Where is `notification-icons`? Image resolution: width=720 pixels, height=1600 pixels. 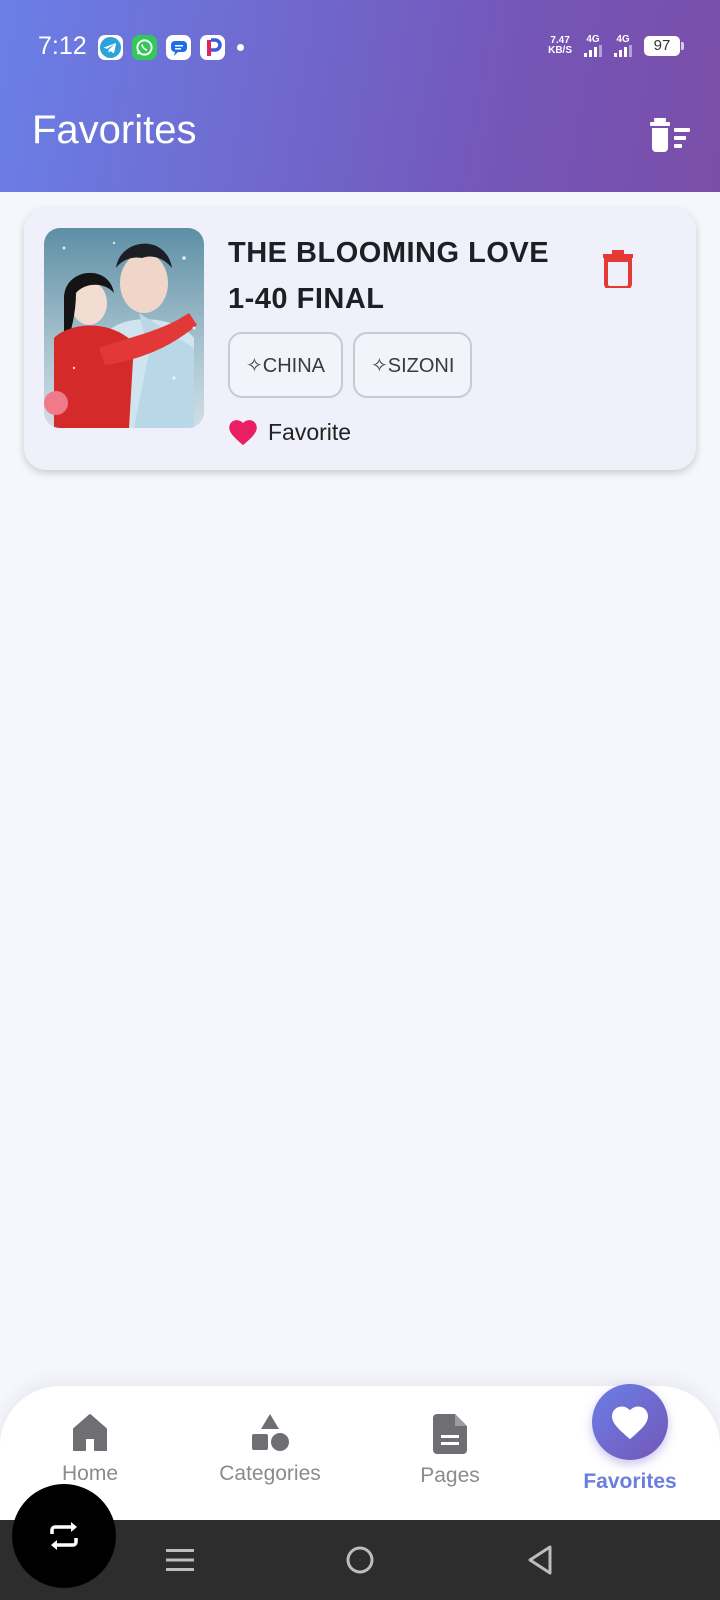
notification-icons is located at coordinates (171, 47).